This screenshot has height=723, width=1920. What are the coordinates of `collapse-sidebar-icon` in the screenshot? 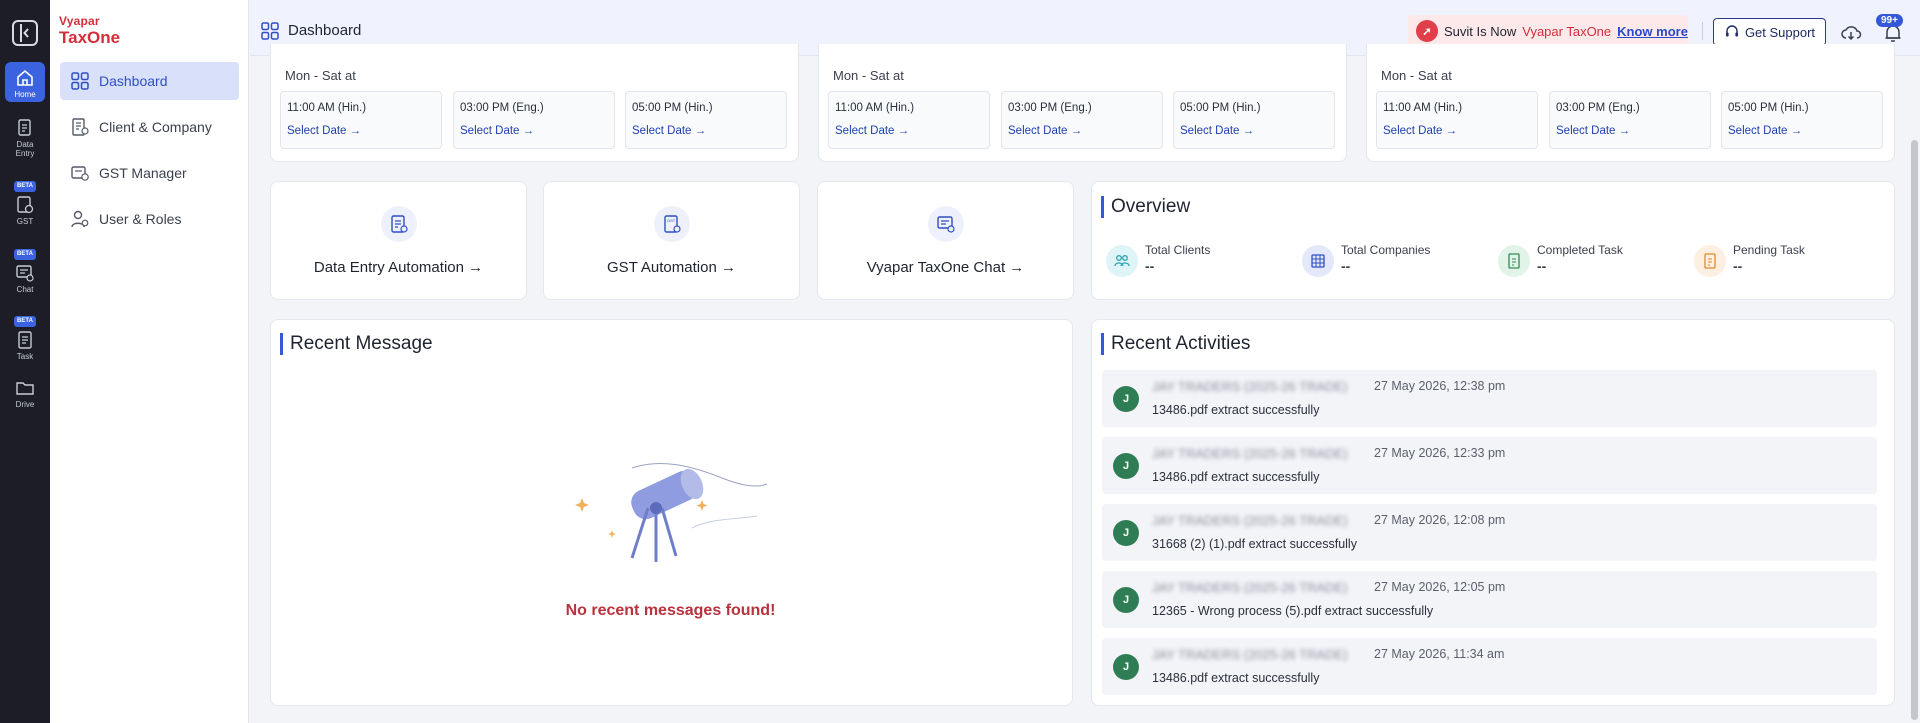 It's located at (25, 33).